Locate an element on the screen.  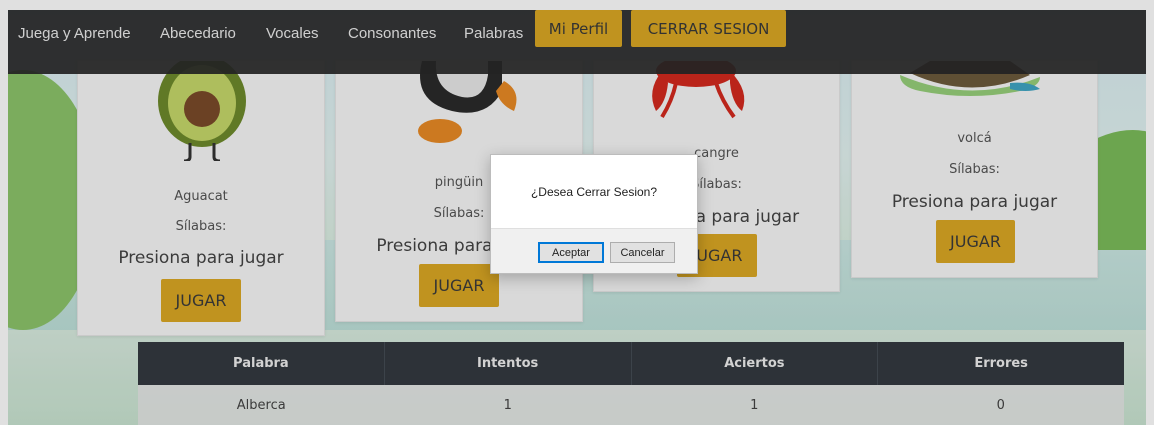
cancel-button: Cancelar is located at coordinates (642, 252).